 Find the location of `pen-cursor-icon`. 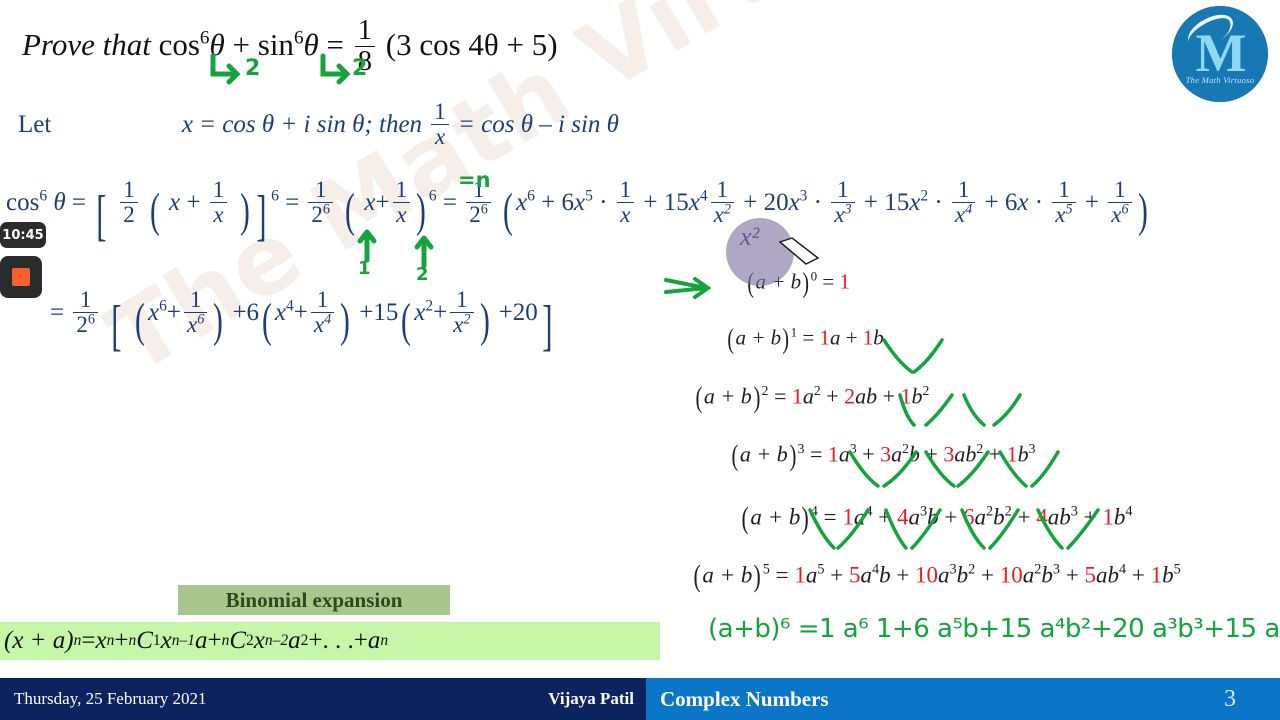

pen-cursor-icon is located at coordinates (799, 251).